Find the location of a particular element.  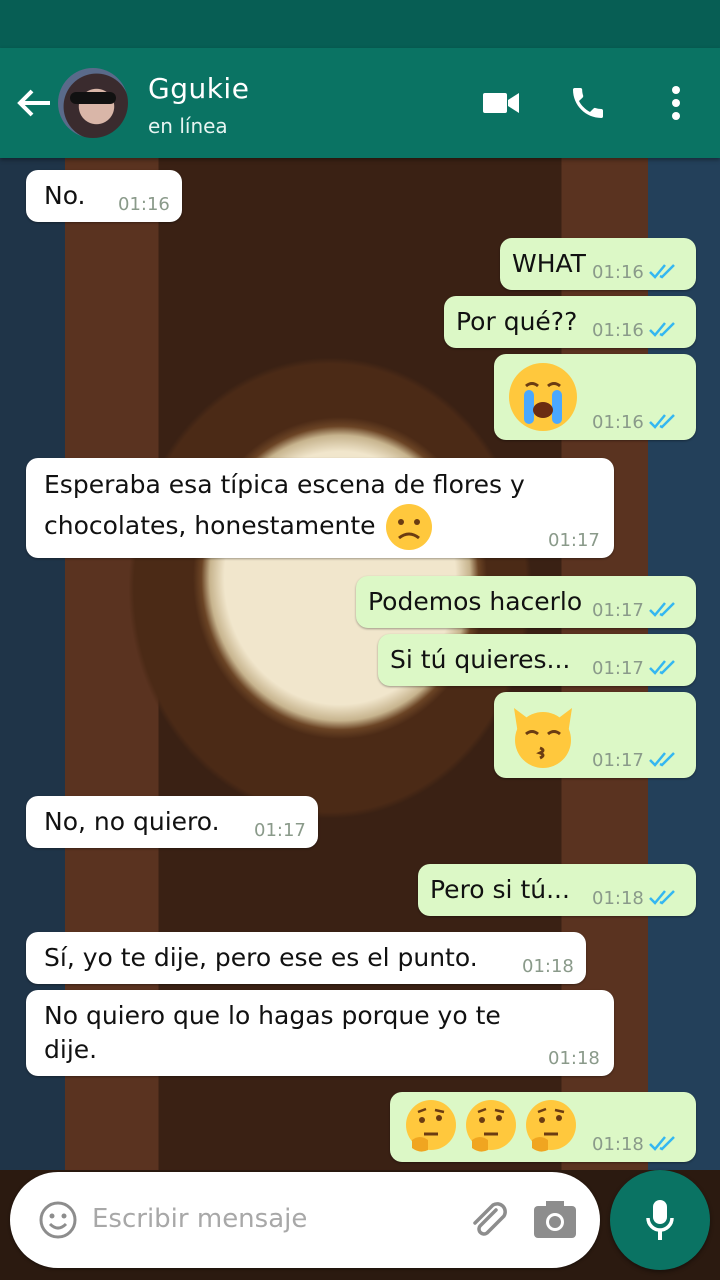

mic-icon is located at coordinates (660, 1220).